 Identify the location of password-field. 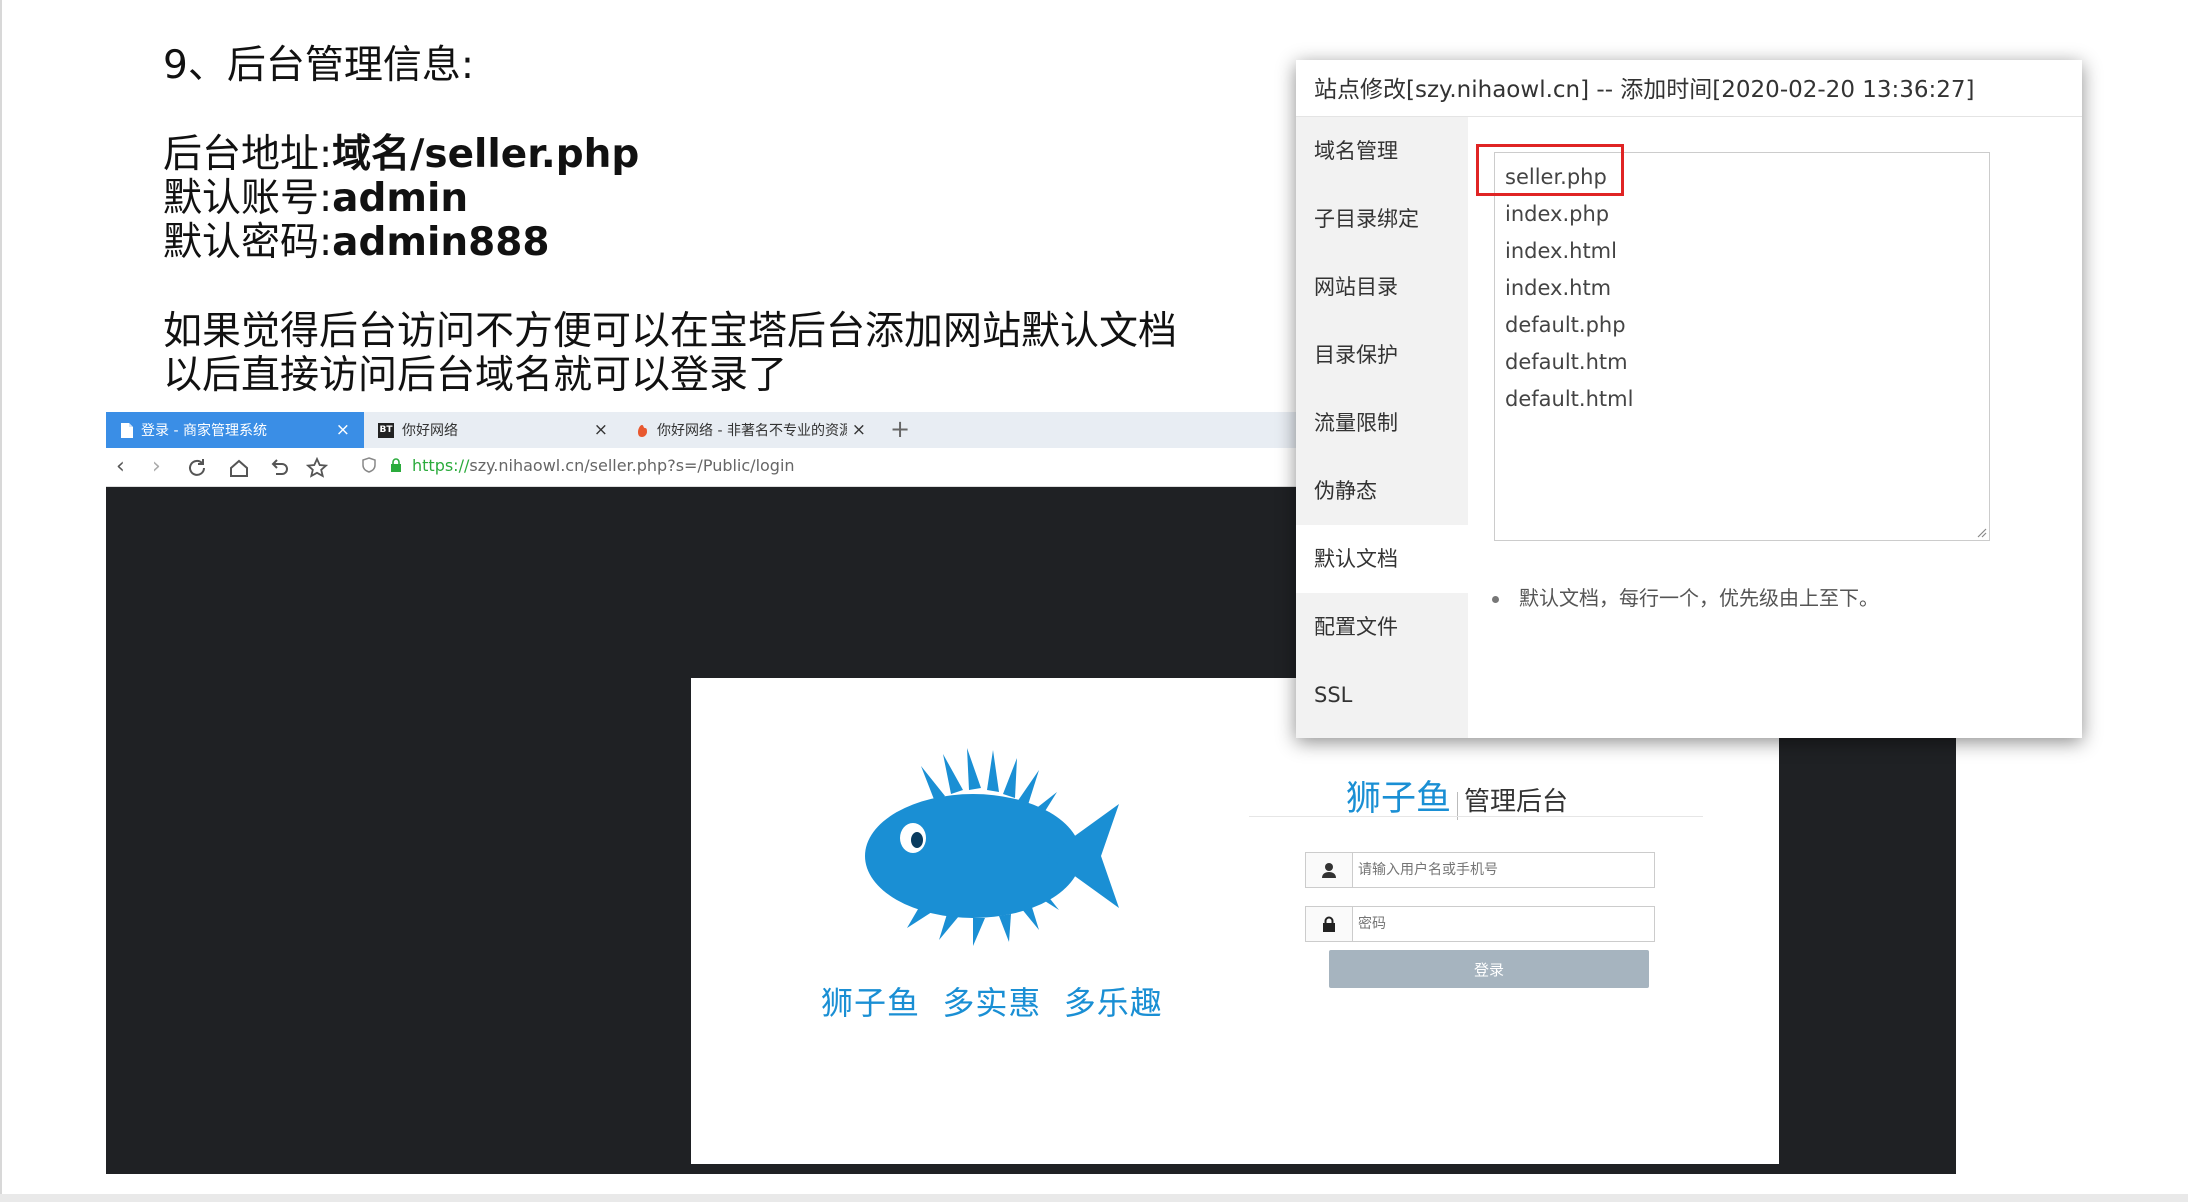
(1480, 924).